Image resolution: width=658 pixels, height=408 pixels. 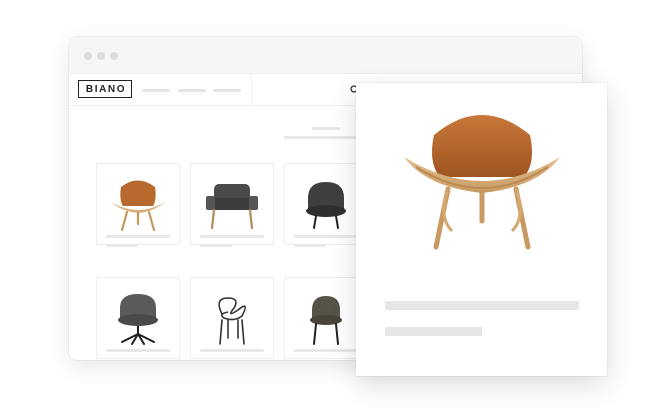 I want to click on round-armchair-icon, so click(x=326, y=205).